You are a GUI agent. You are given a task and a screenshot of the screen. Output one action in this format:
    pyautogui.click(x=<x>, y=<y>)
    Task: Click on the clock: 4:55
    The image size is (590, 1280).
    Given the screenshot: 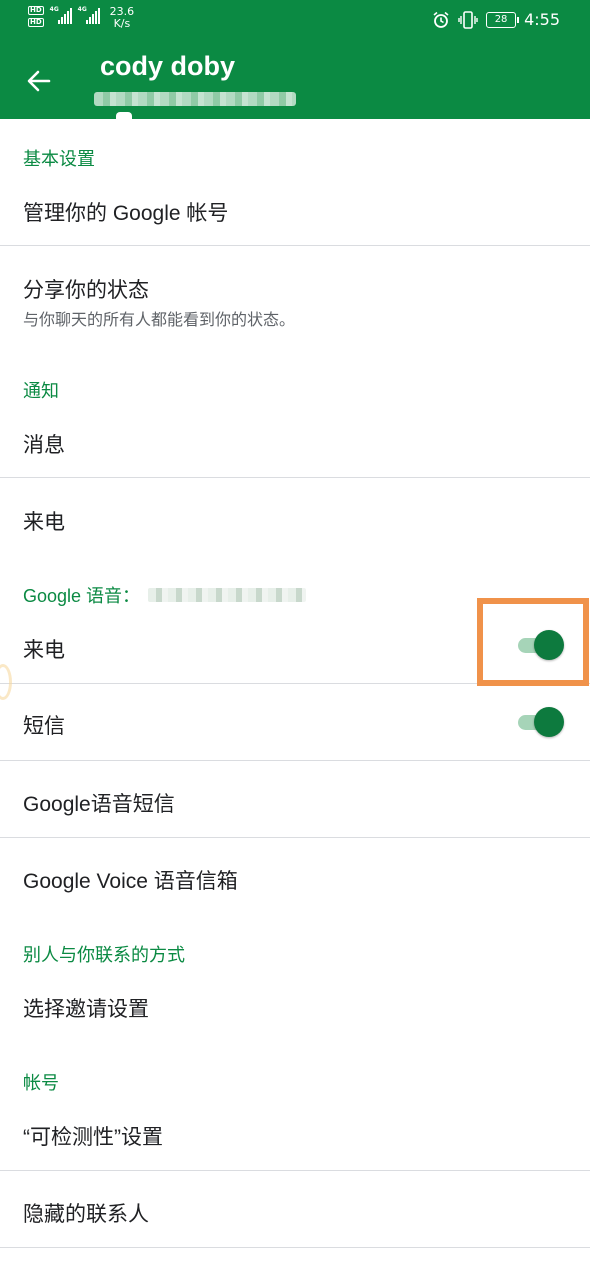 What is the action you would take?
    pyautogui.click(x=542, y=19)
    